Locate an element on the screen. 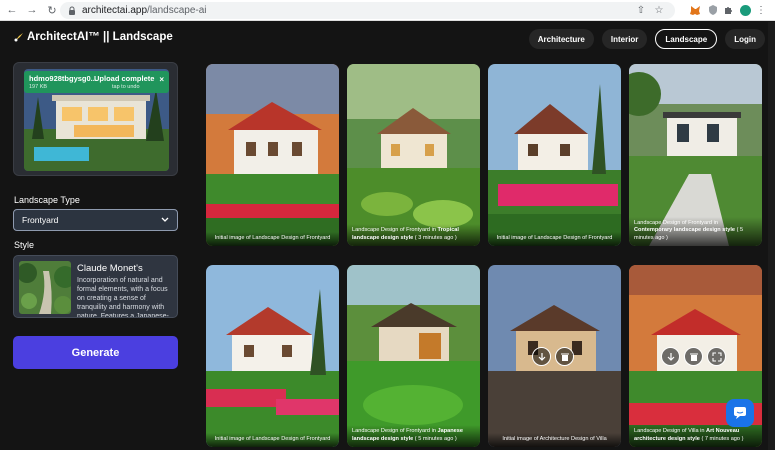  reload-icon: ↻ is located at coordinates (52, 10).